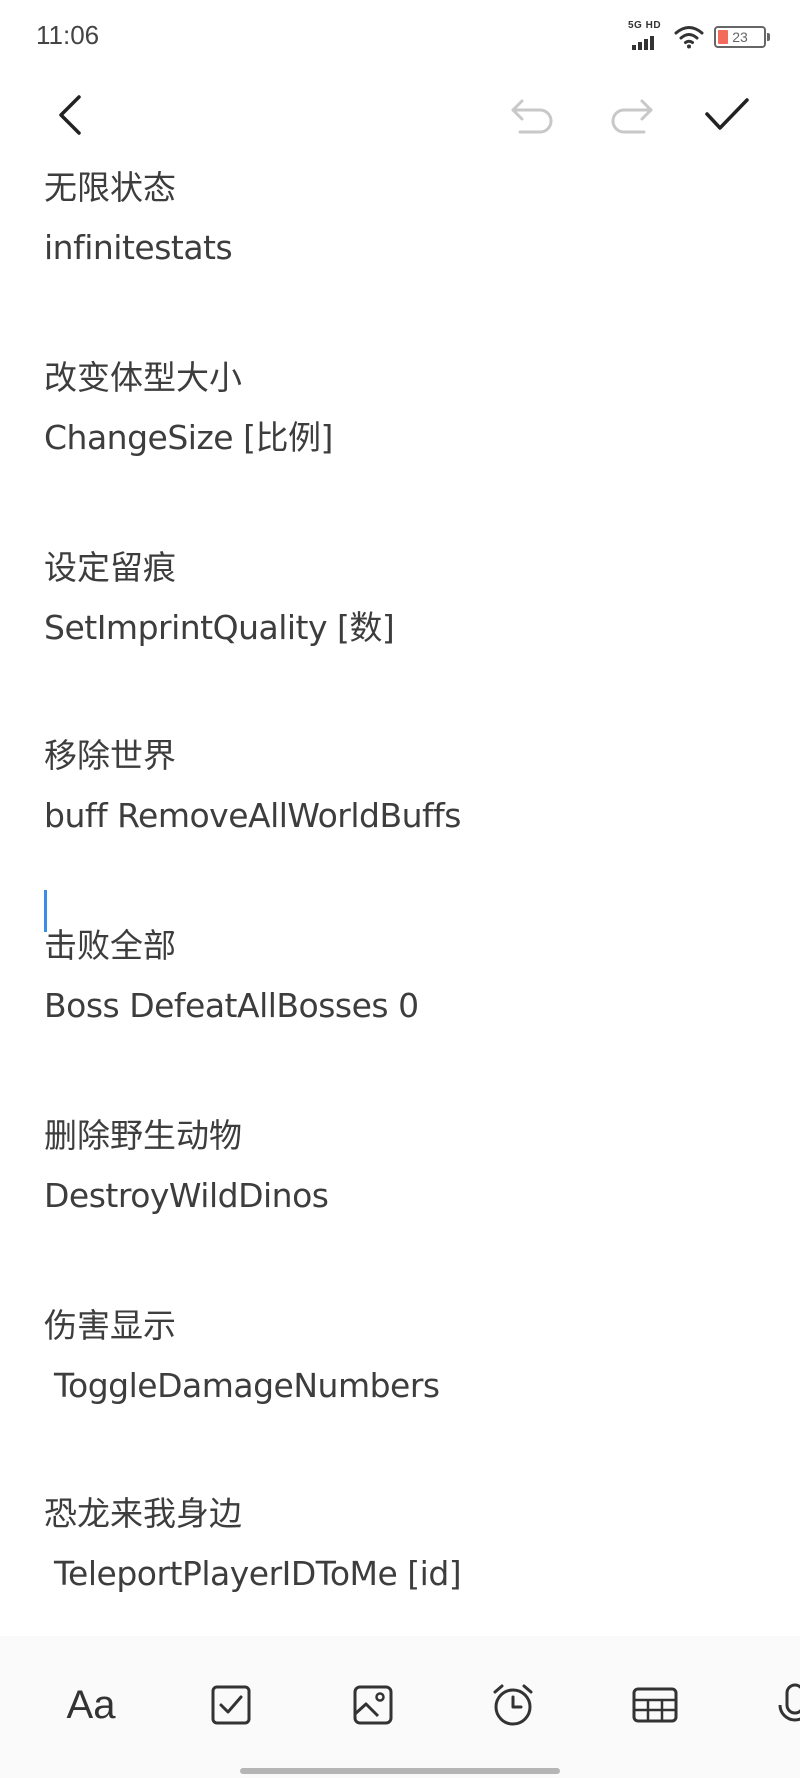 The height and width of the screenshot is (1778, 800). What do you see at coordinates (68, 35) in the screenshot?
I see `status-time: 11:06` at bounding box center [68, 35].